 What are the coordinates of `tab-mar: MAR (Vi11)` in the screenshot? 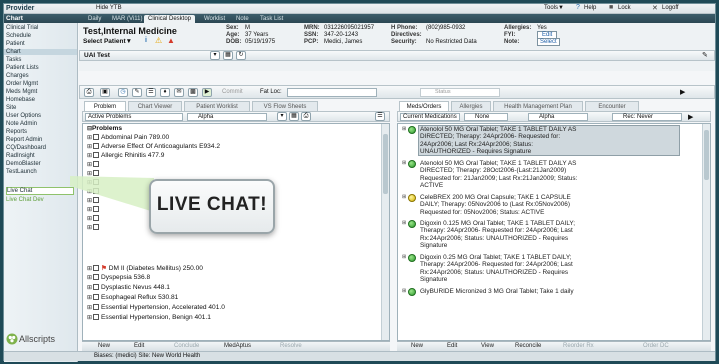 It's located at (127, 19).